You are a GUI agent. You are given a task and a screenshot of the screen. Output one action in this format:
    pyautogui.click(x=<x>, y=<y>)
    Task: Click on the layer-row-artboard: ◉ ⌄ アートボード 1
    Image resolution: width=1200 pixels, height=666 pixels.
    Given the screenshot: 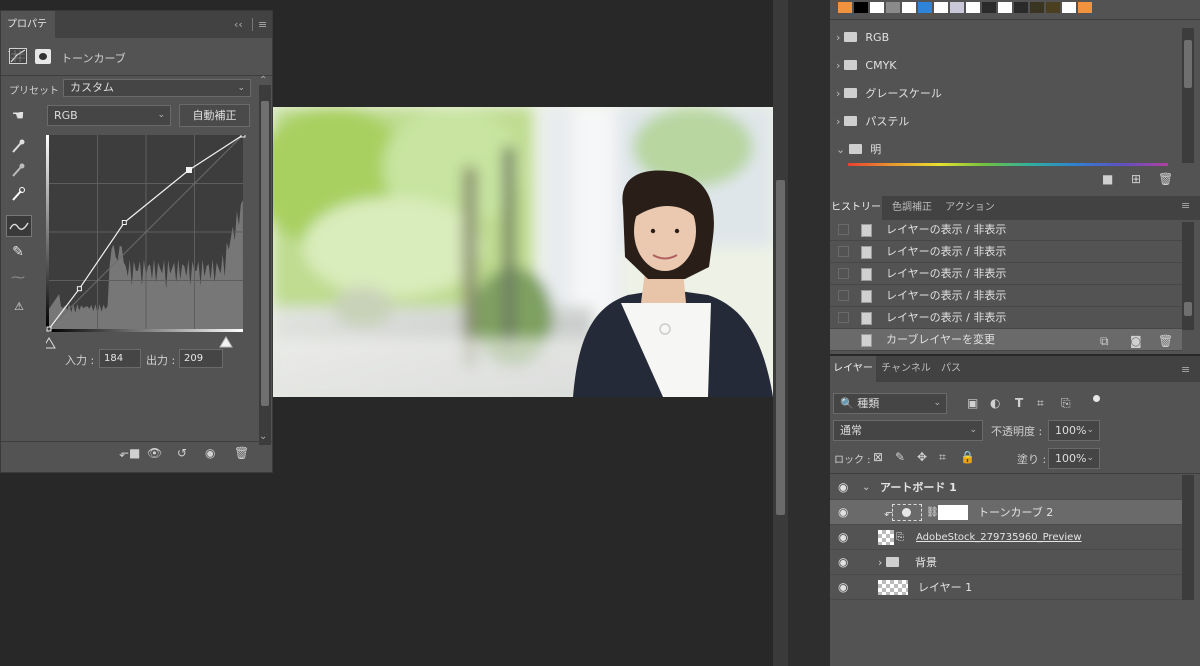 What is the action you would take?
    pyautogui.click(x=1006, y=487)
    